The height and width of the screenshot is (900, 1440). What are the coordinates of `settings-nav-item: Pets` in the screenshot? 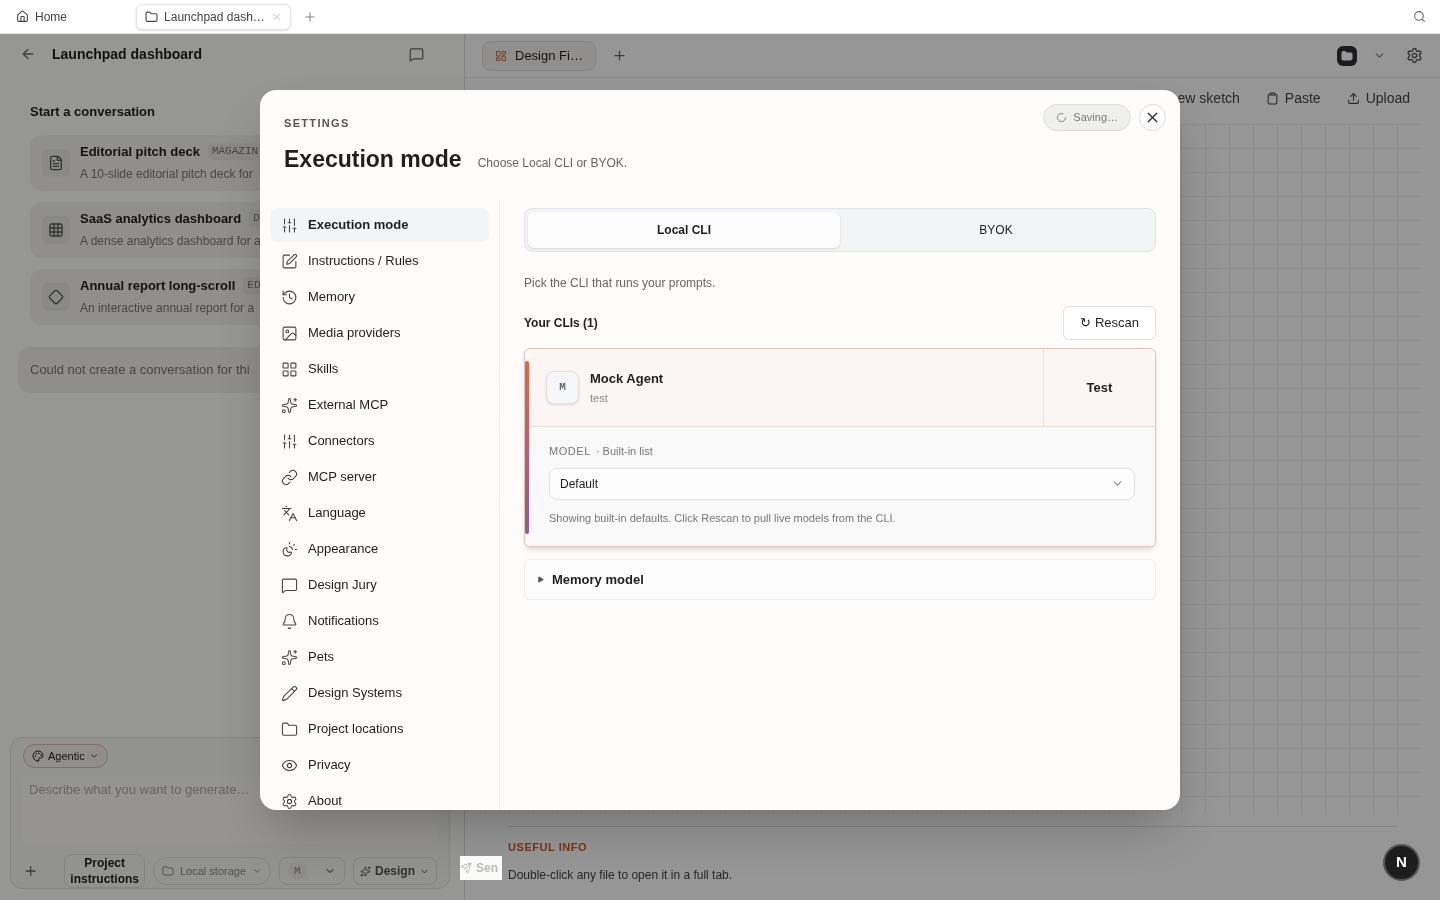 It's located at (379, 657).